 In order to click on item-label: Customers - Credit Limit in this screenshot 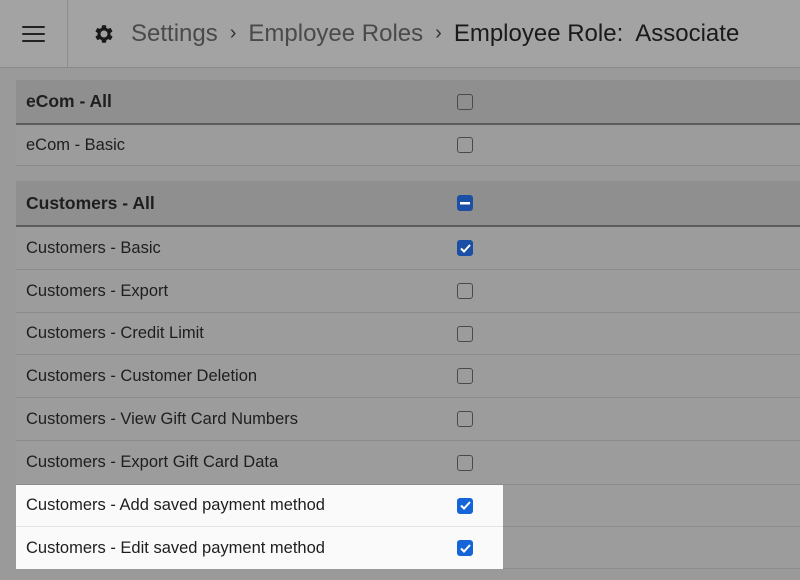, I will do `click(115, 333)`.